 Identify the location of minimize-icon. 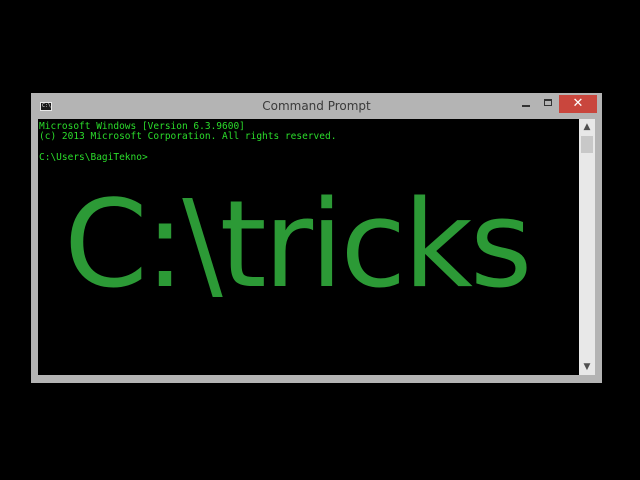
(526, 104).